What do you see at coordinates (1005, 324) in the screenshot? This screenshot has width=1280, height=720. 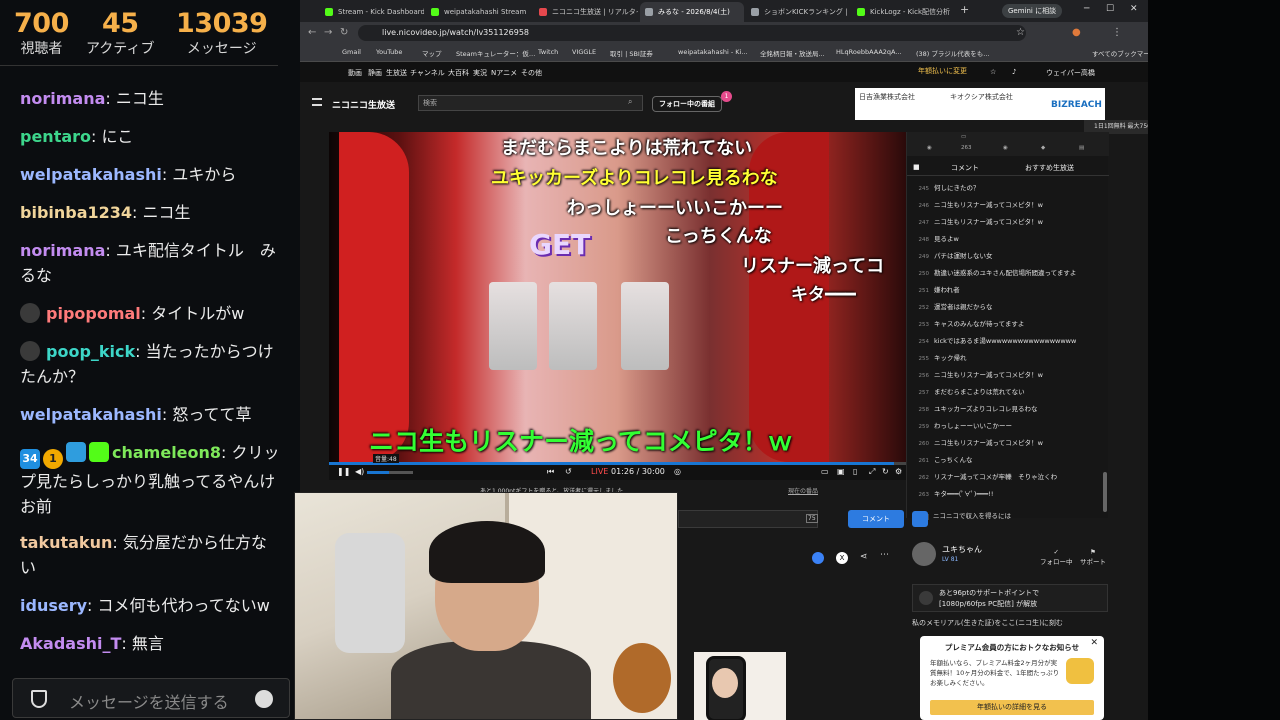 I see `comment-row: 253 キャスのみんなが待ってますよ` at bounding box center [1005, 324].